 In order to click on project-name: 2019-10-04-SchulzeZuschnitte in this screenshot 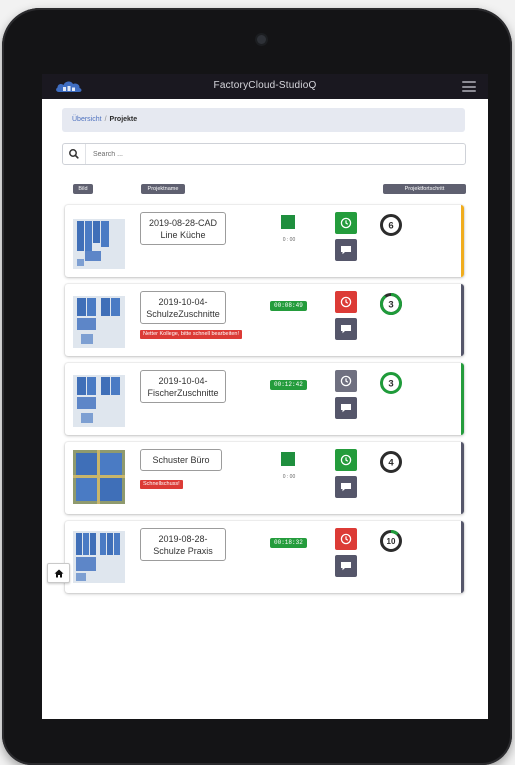, I will do `click(183, 307)`.